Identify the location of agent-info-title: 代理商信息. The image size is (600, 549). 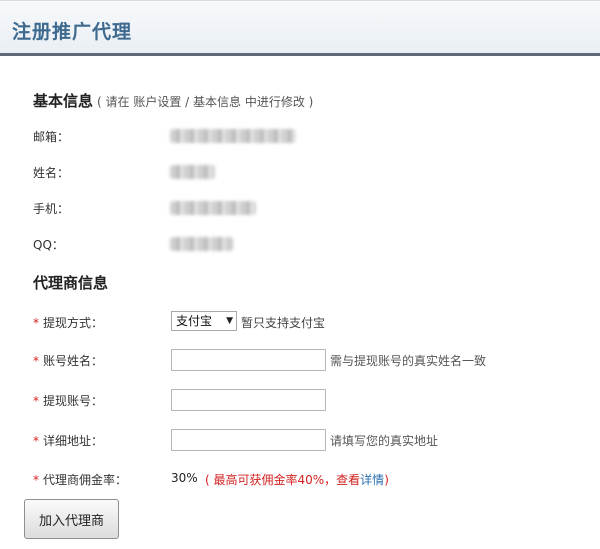
(71, 283).